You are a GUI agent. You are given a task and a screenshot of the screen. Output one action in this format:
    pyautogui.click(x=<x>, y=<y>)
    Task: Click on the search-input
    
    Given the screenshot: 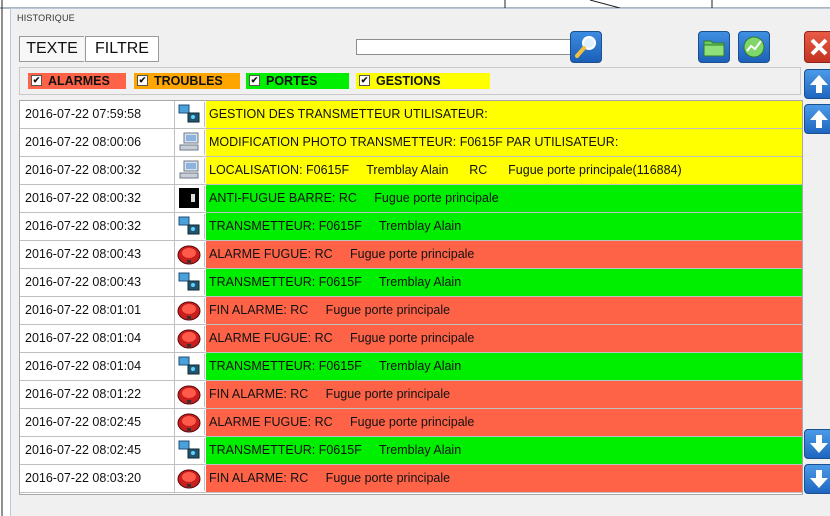 What is the action you would take?
    pyautogui.click(x=466, y=47)
    